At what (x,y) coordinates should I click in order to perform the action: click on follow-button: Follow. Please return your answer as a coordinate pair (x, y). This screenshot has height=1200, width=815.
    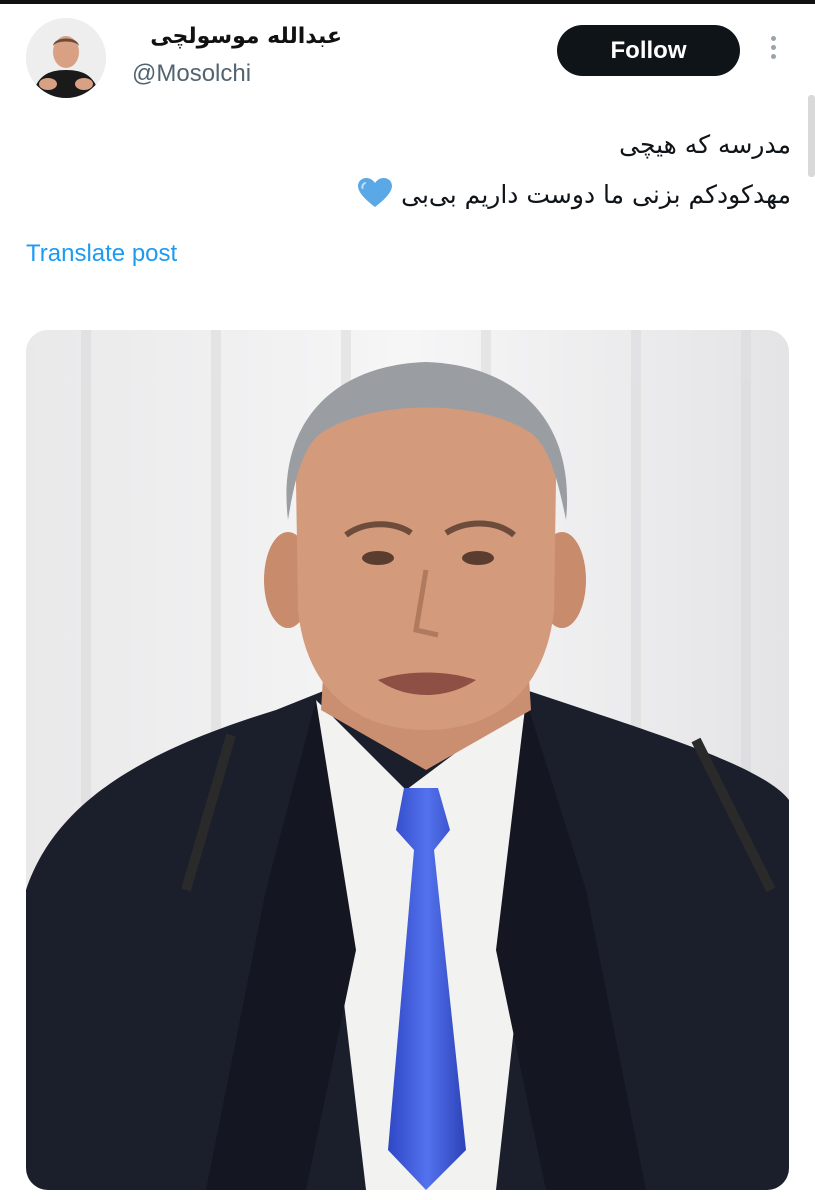
    Looking at the image, I should click on (648, 50).